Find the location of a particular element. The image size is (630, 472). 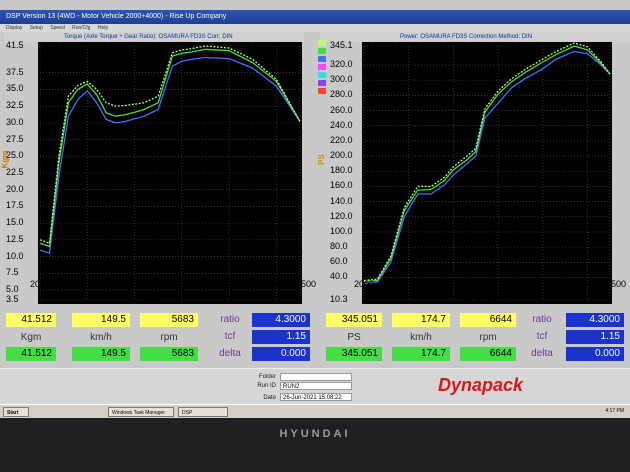

right-power-readout: 345.051 is located at coordinates (354, 320).